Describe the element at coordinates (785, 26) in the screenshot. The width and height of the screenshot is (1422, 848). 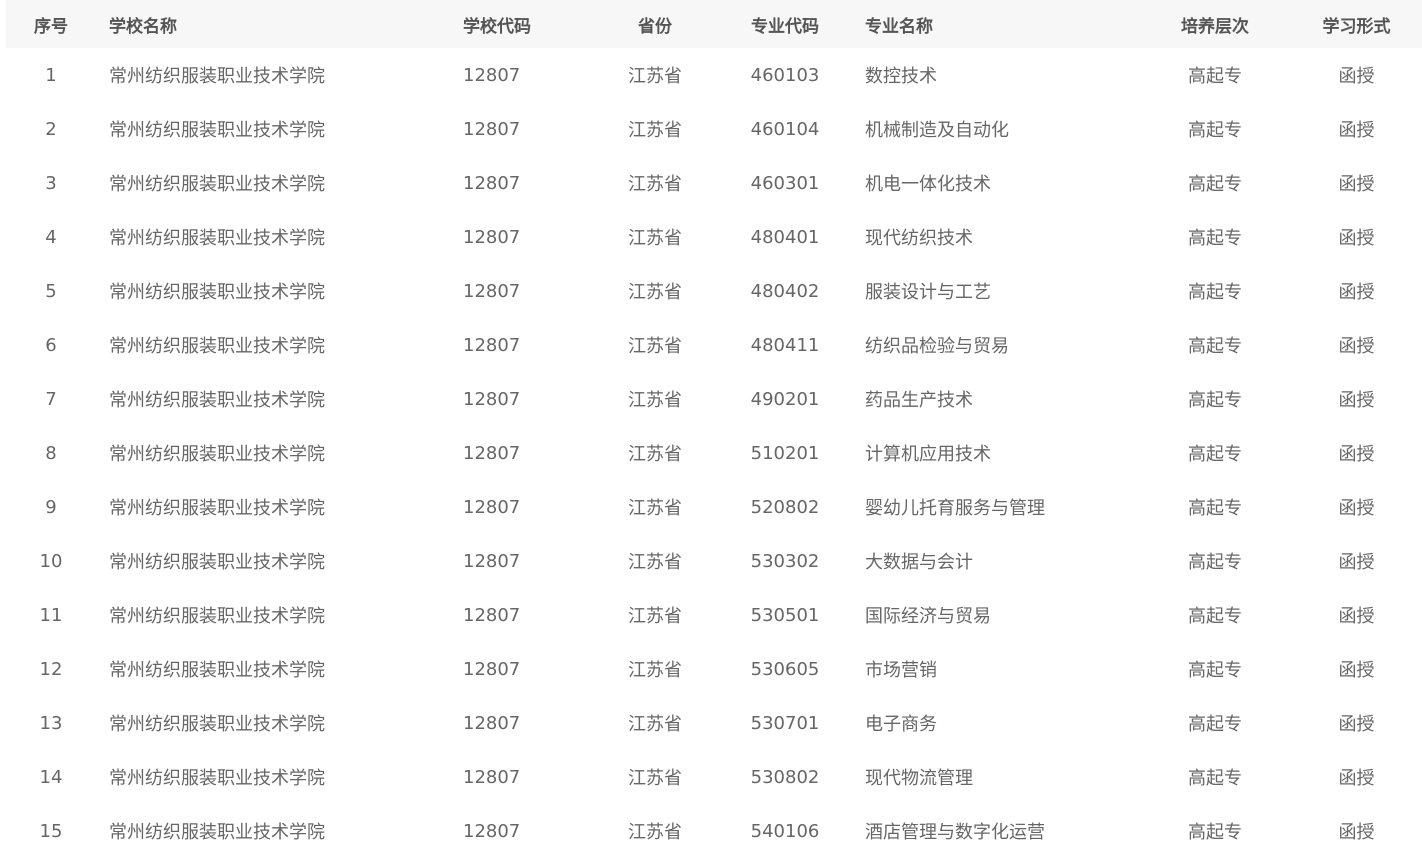
I see `header-major-code: 专业代码` at that location.